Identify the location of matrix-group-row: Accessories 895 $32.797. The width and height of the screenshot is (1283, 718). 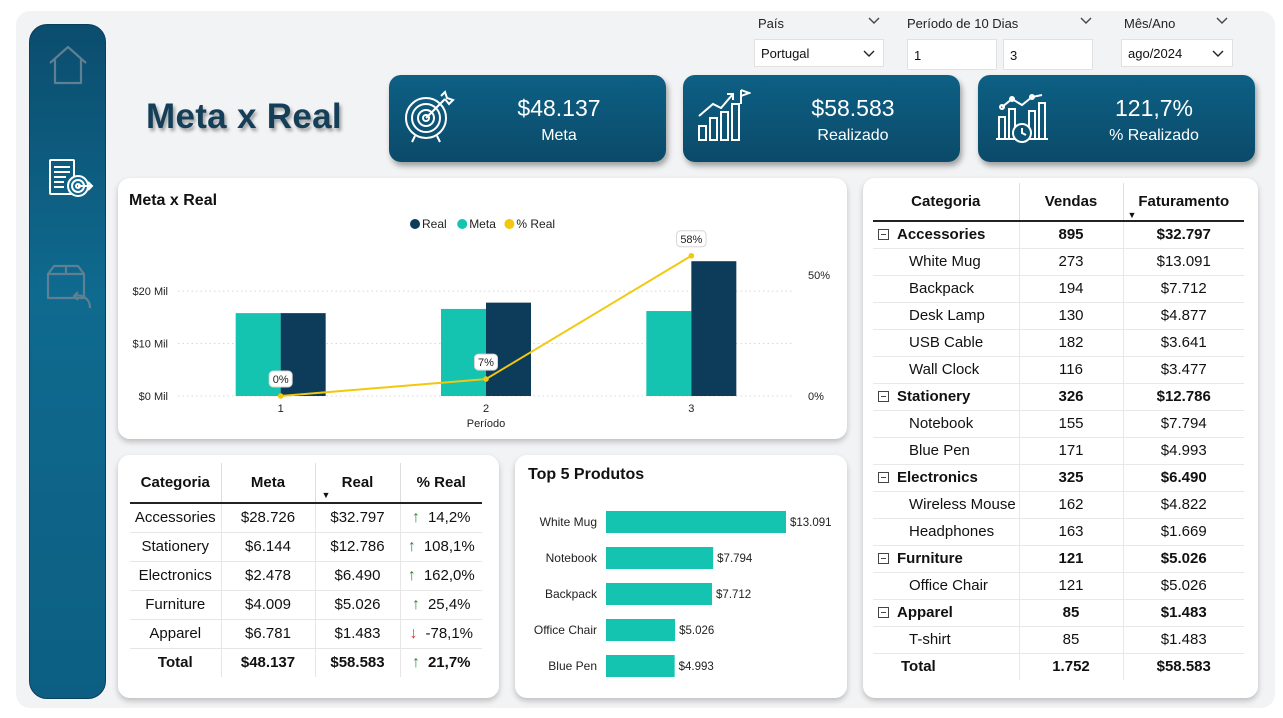
(1058, 235).